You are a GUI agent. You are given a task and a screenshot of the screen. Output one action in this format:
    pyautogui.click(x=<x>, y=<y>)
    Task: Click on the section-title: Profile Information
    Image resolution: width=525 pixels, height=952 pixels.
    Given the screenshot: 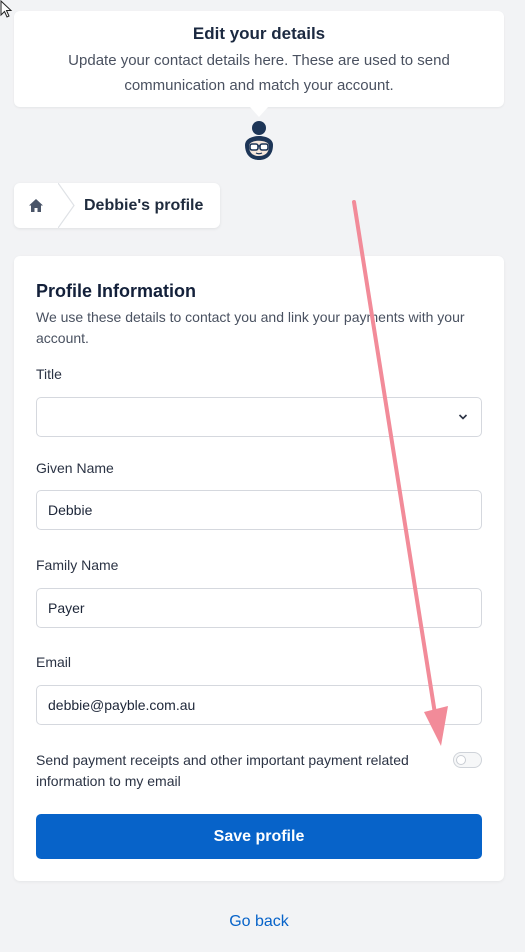 What is the action you would take?
    pyautogui.click(x=116, y=291)
    